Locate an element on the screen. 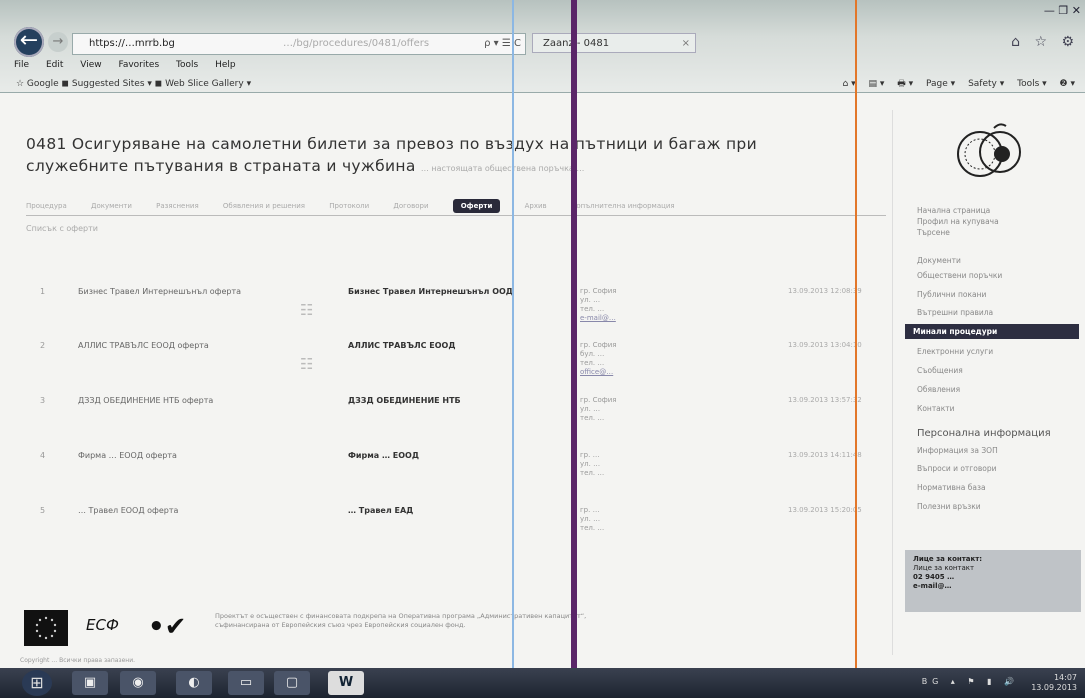  offer-date: 13.09.2013 13:57:32 is located at coordinates (825, 400).